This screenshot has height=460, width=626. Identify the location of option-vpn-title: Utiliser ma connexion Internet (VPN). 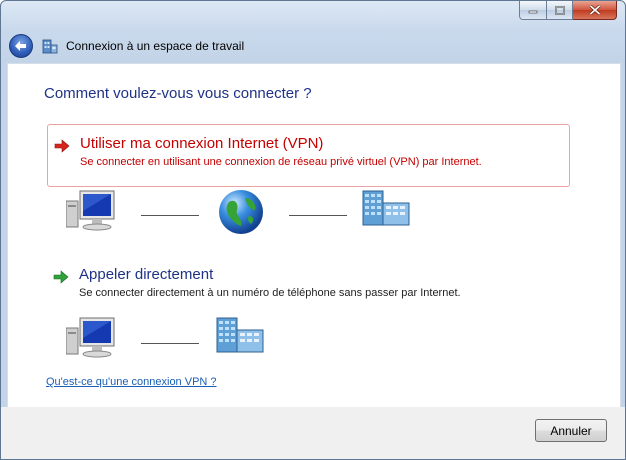
(202, 143).